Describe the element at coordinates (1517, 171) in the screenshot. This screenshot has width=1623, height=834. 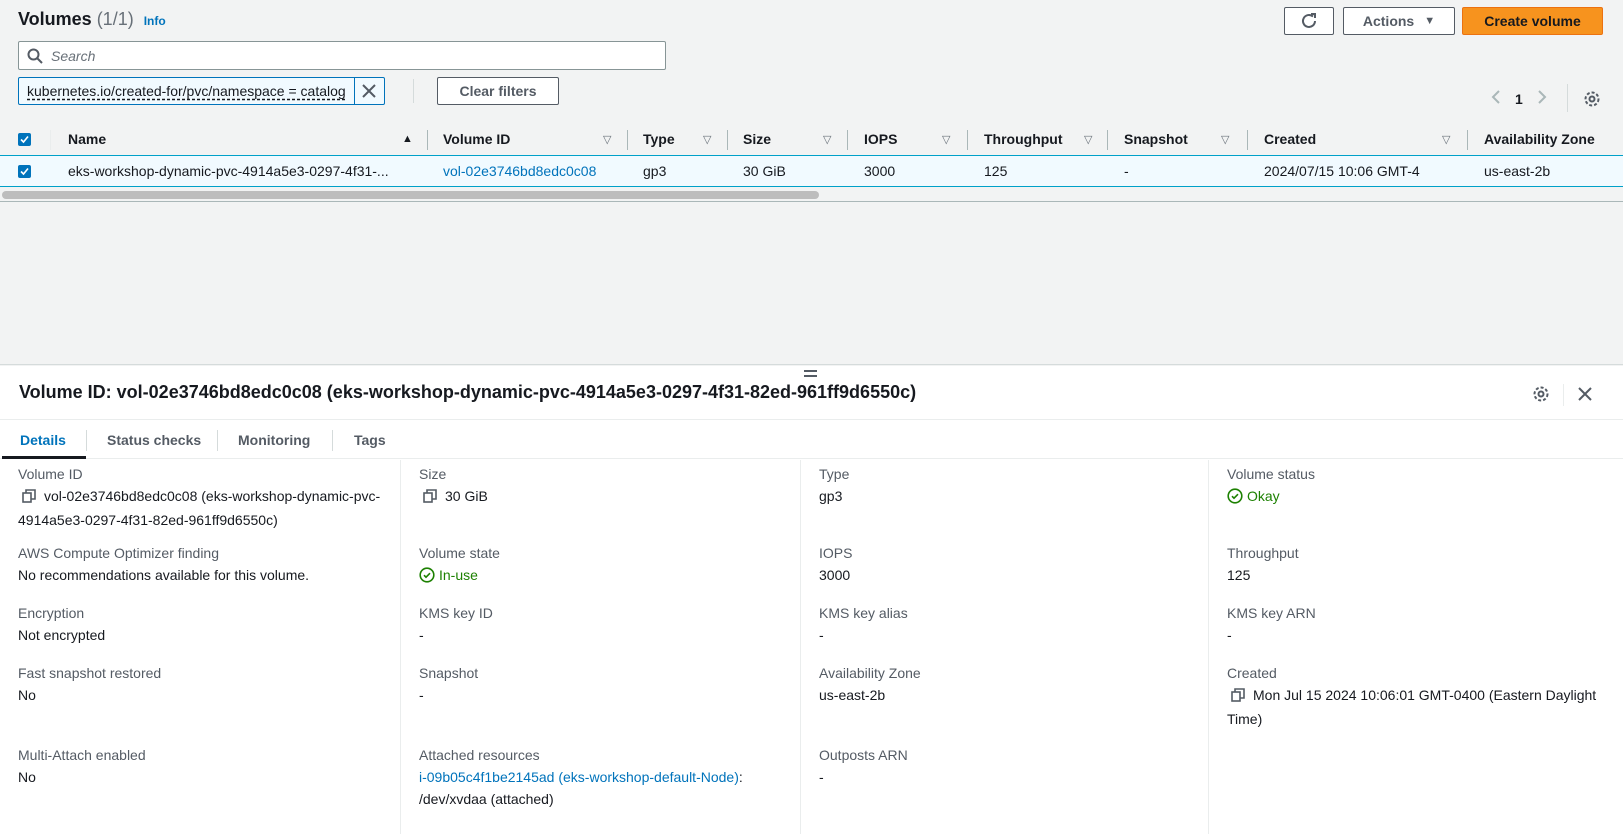
I see `cell-availability-zone: us-east-2b` at that location.